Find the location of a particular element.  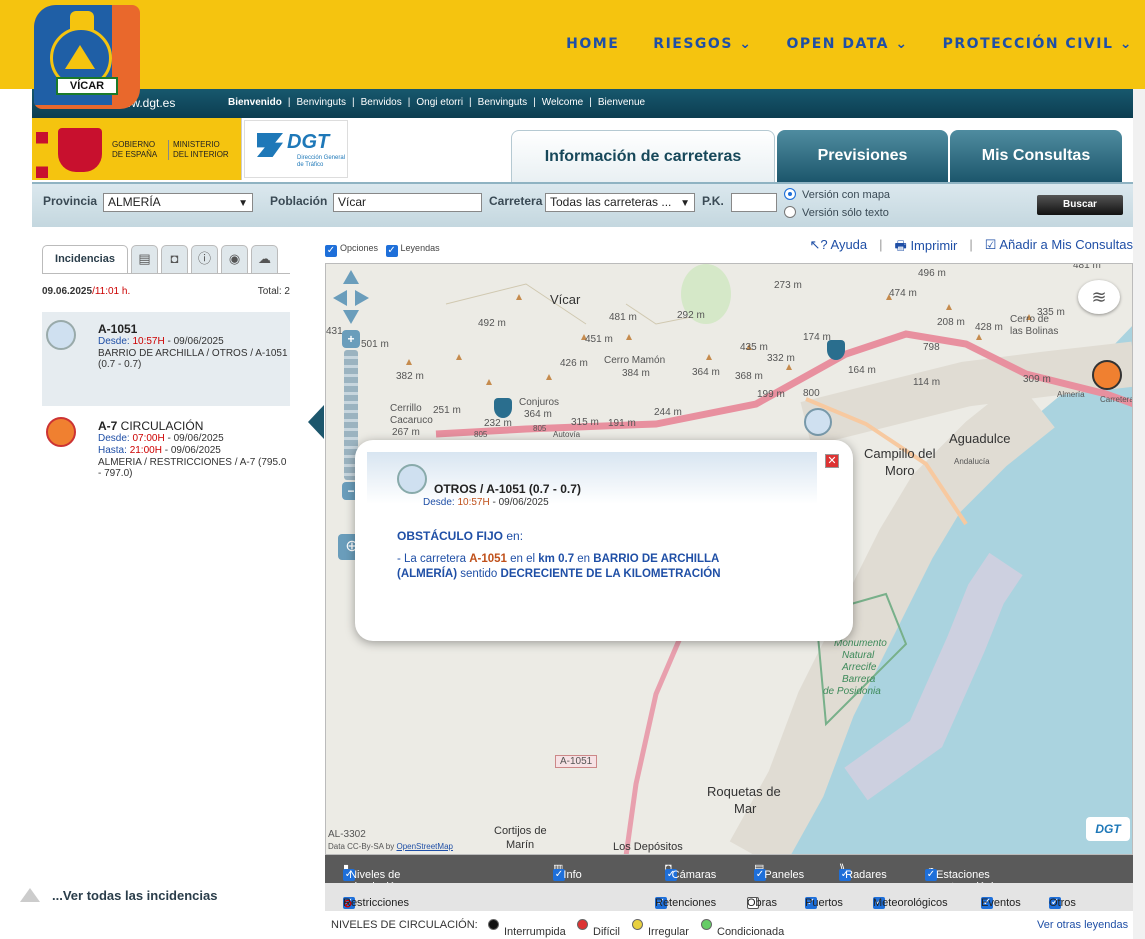

restriction-marker-icon is located at coordinates (1107, 375).